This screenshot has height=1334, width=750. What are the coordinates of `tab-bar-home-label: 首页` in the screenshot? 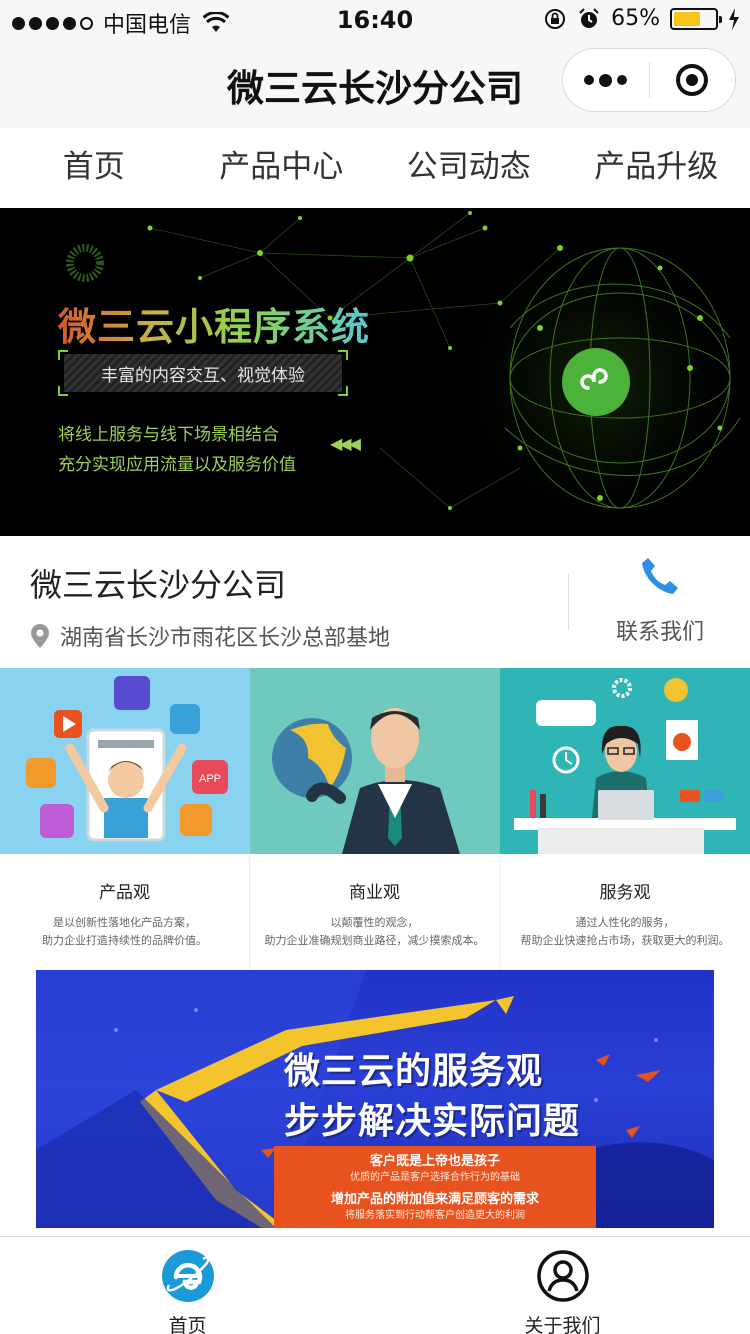 It's located at (187, 1324).